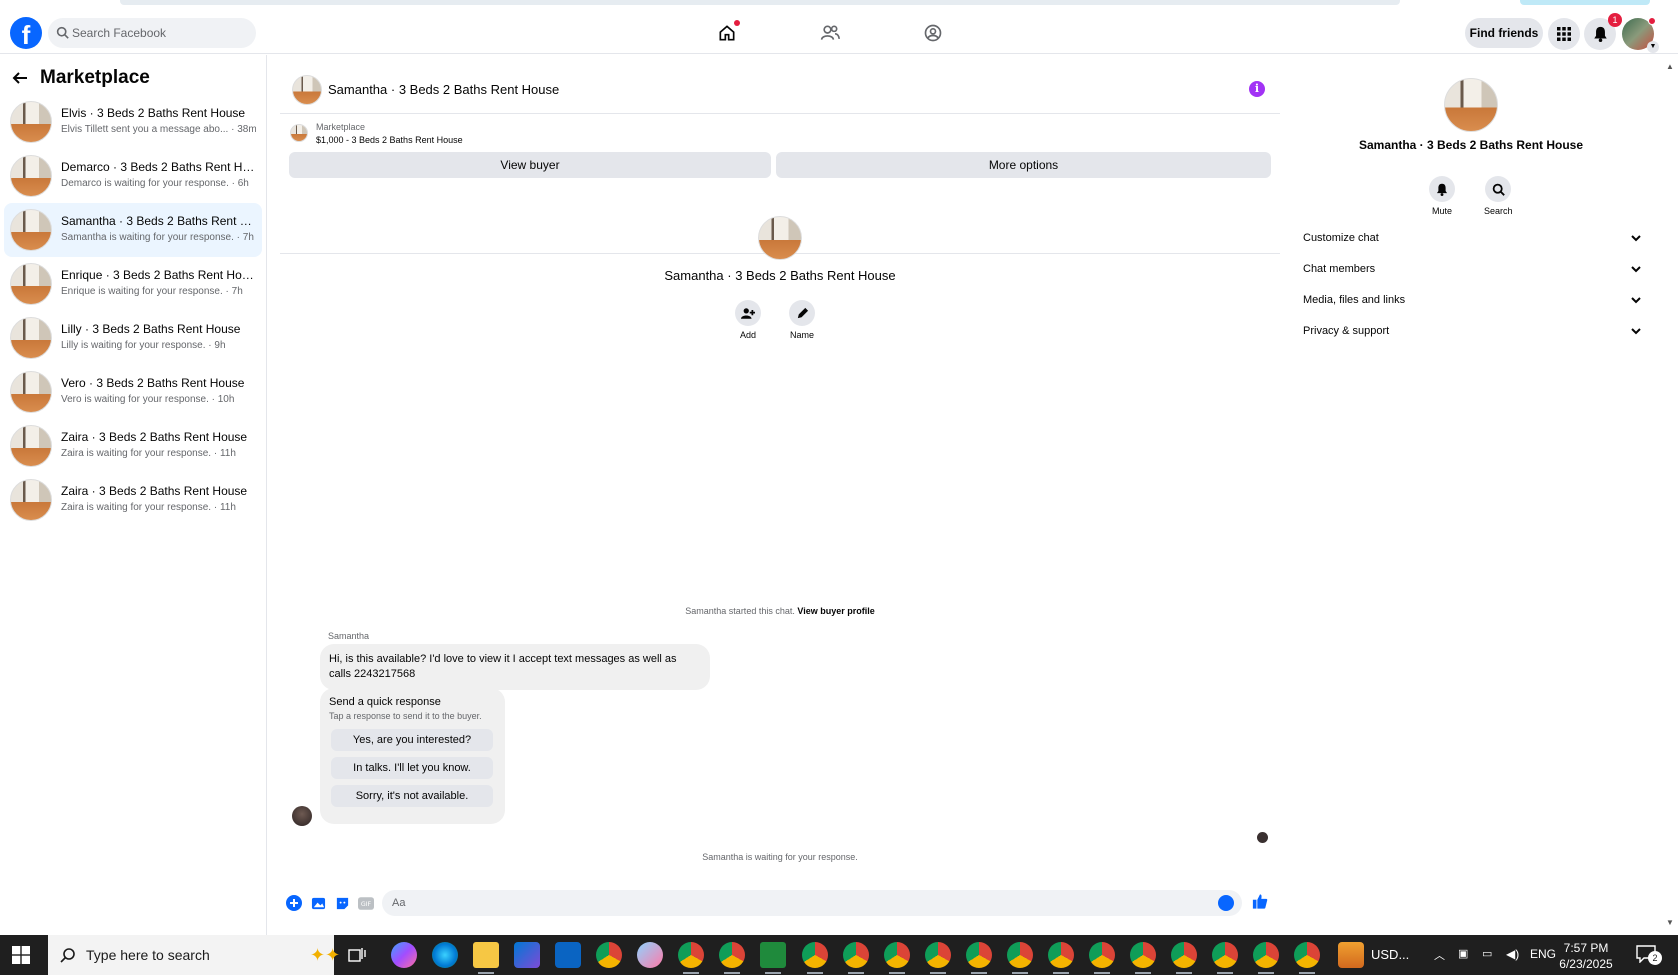 This screenshot has width=1678, height=975. I want to click on chat-members-section: Chat members, so click(1472, 269).